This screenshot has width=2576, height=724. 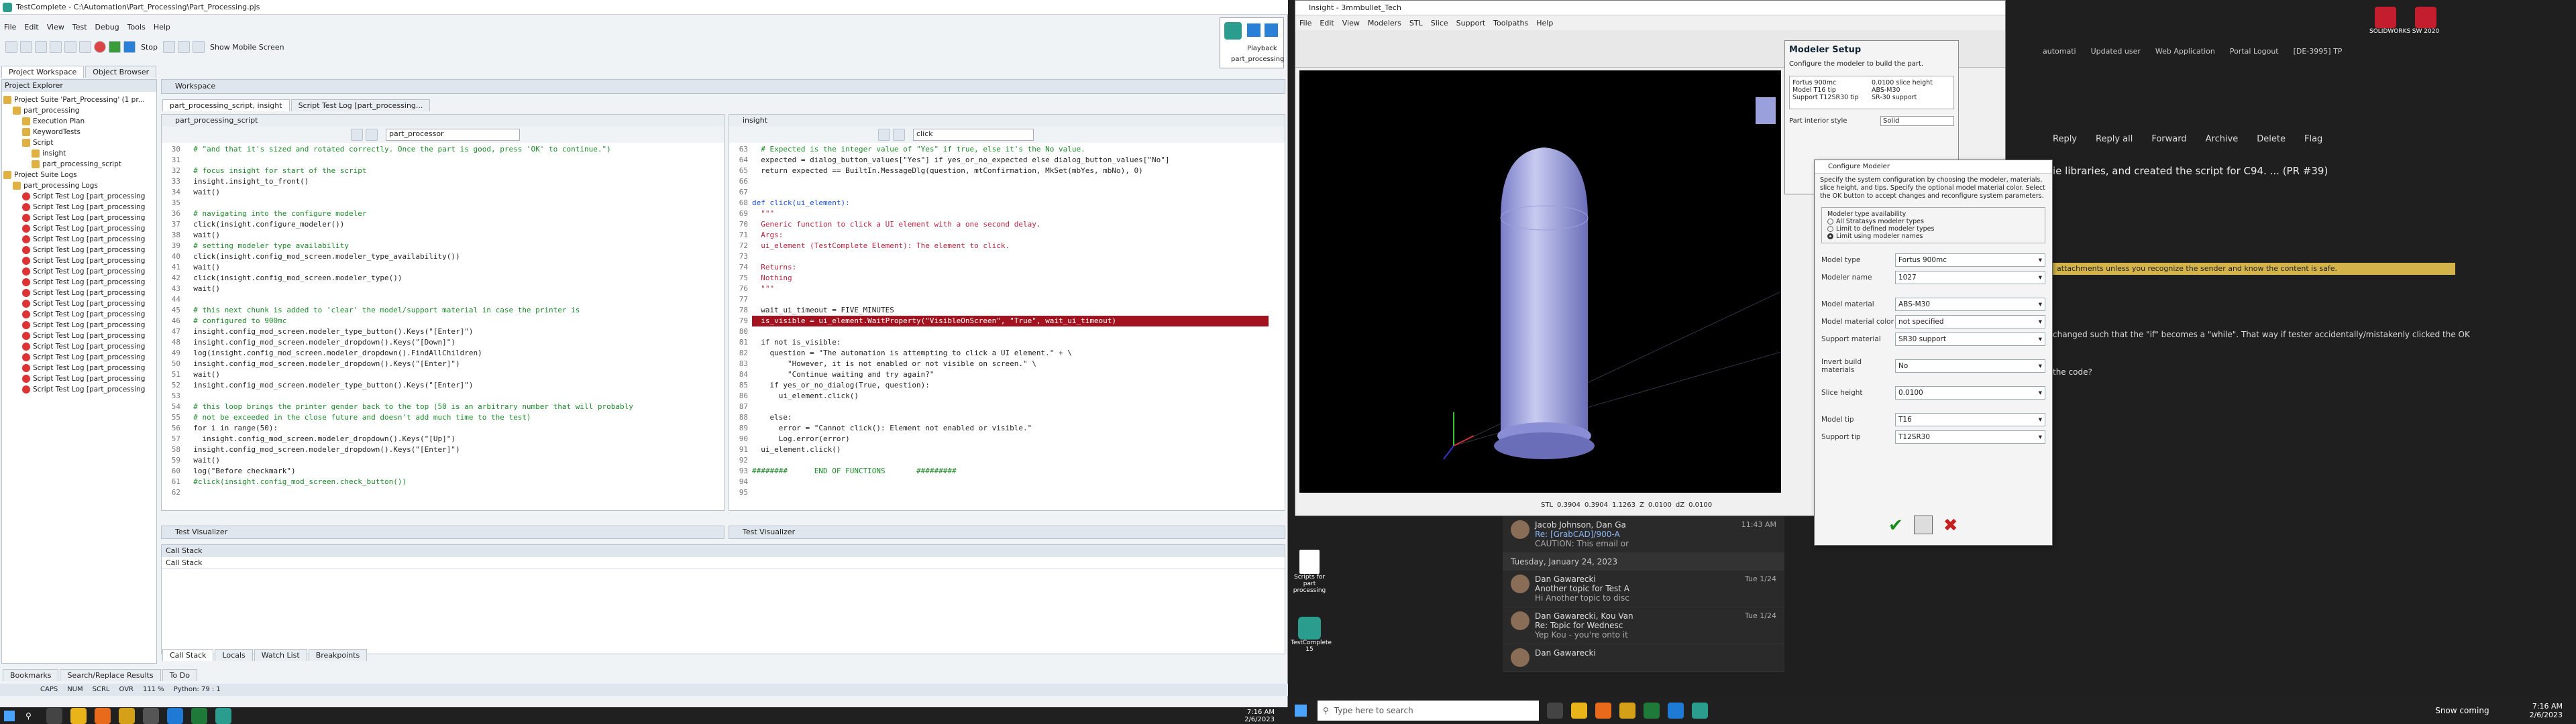 What do you see at coordinates (100, 47) in the screenshot?
I see `record-icon` at bounding box center [100, 47].